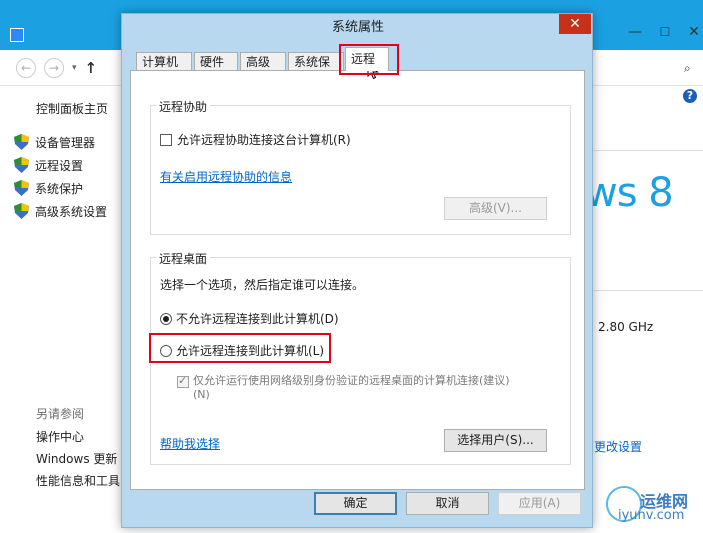 The height and width of the screenshot is (533, 703). I want to click on dropdown-chevron-icon: ▾, so click(74, 68).